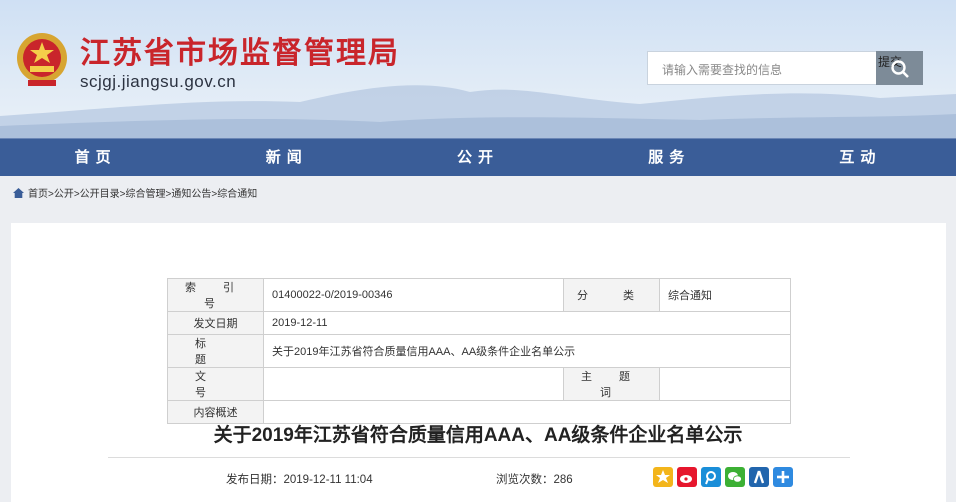 The width and height of the screenshot is (956, 502). I want to click on search-button: 提交, so click(899, 68).